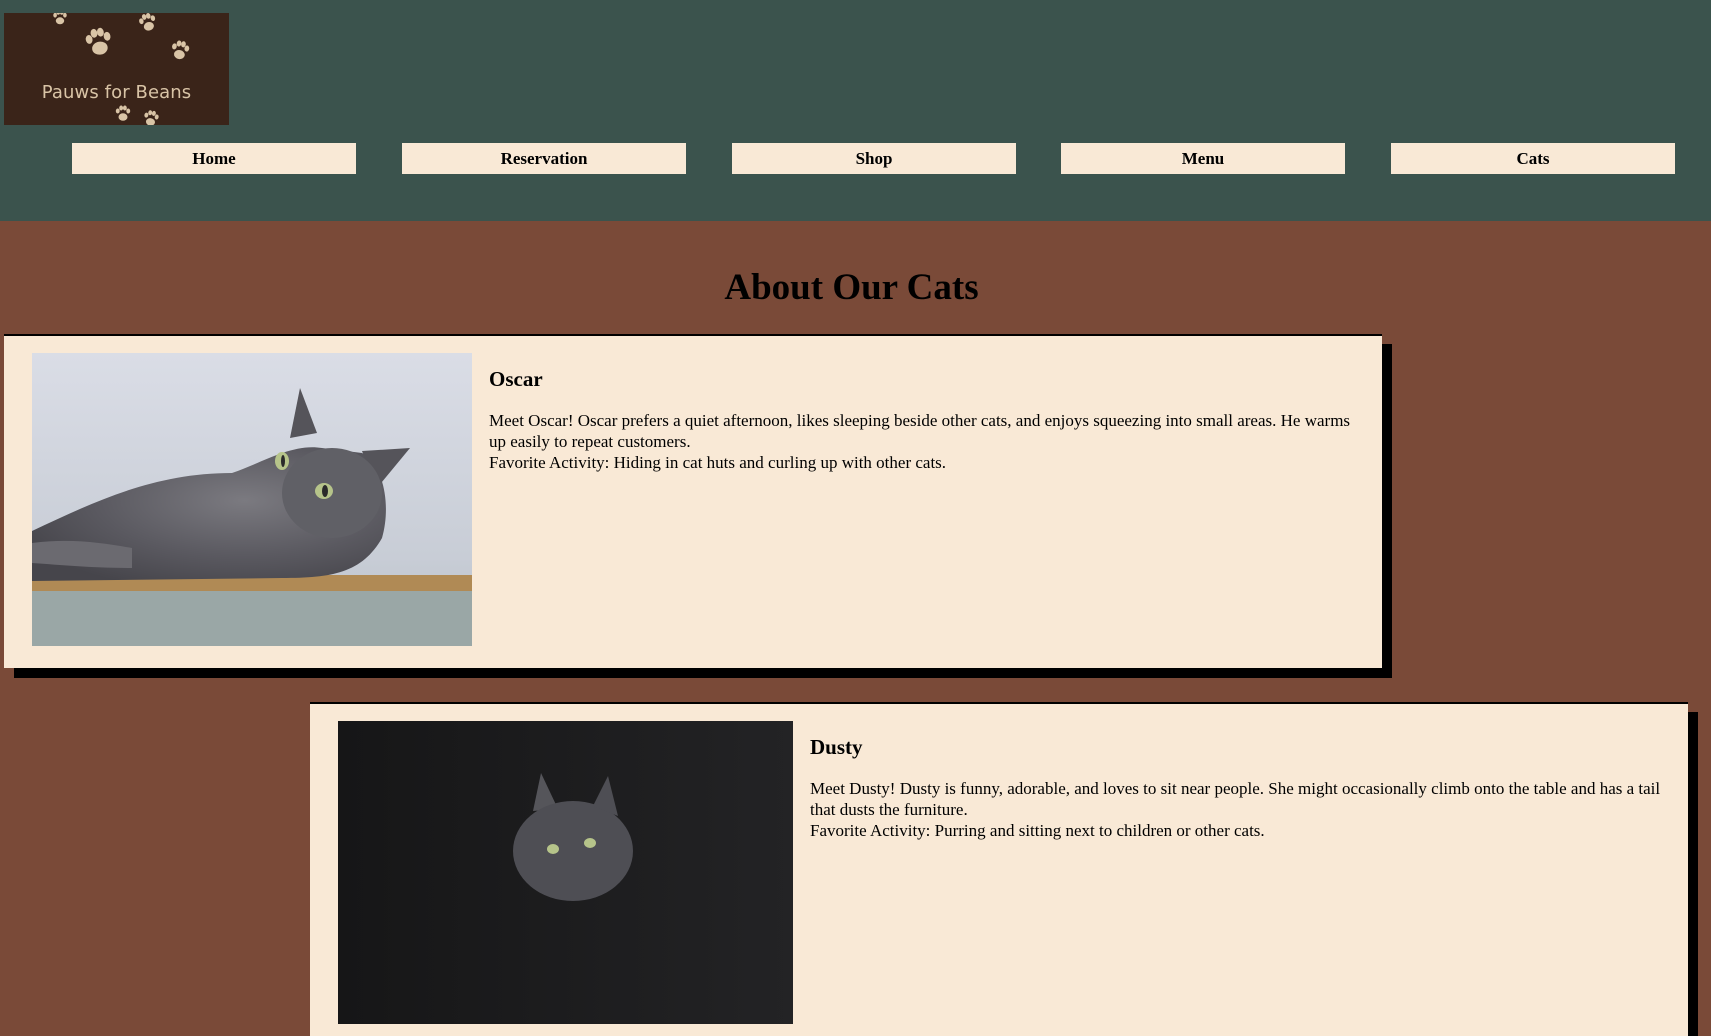  What do you see at coordinates (252, 499) in the screenshot?
I see `cat-photo-oscar` at bounding box center [252, 499].